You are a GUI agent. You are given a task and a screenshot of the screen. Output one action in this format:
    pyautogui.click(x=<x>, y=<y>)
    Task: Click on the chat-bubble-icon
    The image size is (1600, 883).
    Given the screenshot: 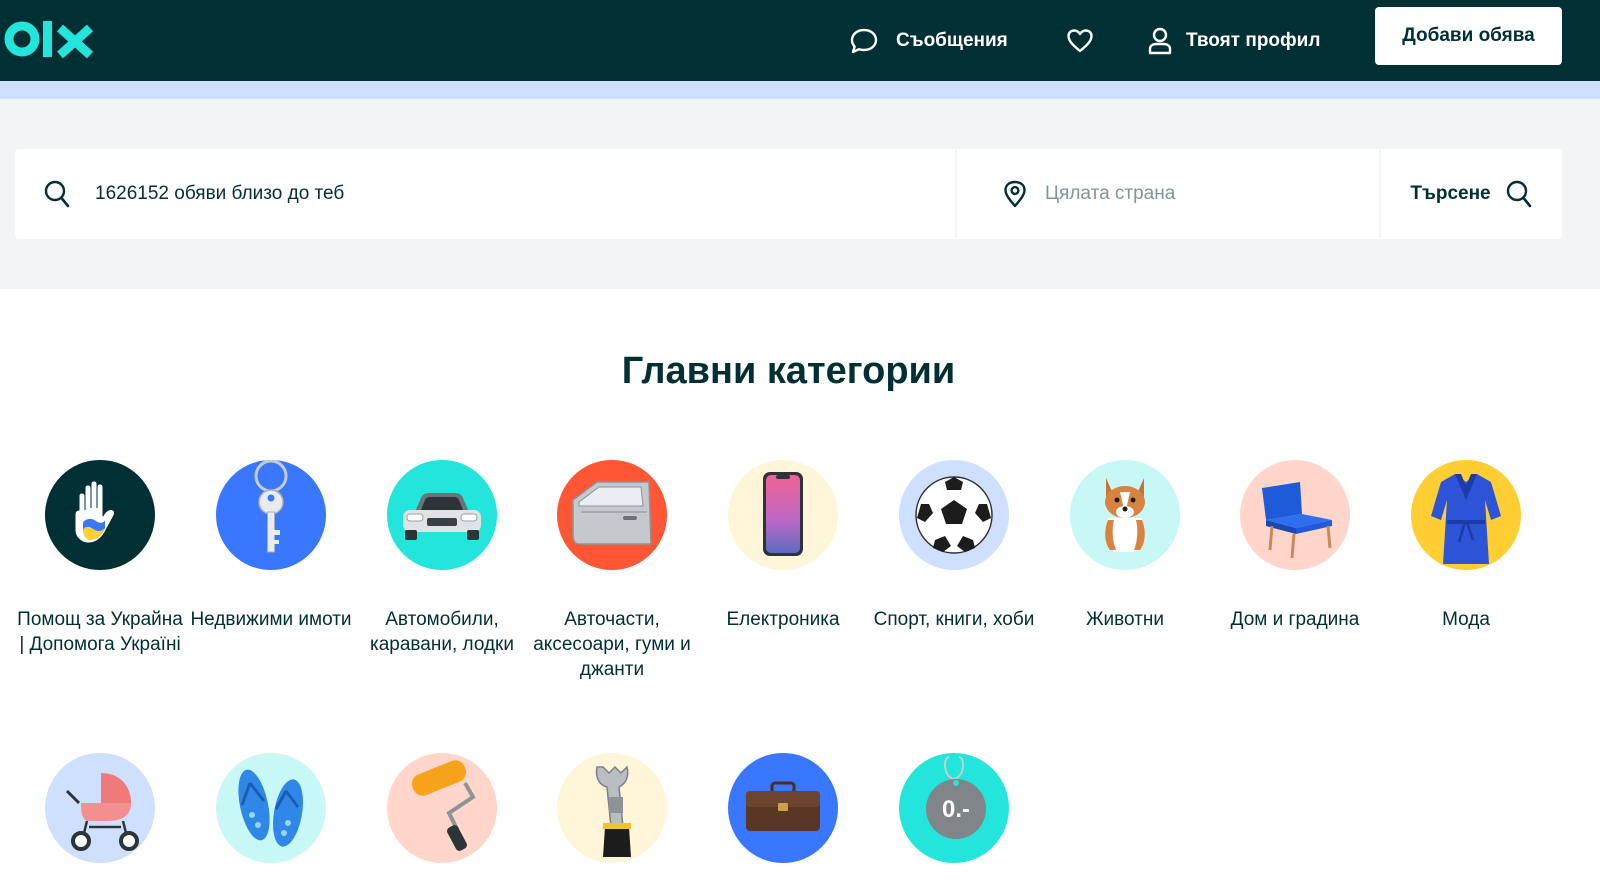 What is the action you would take?
    pyautogui.click(x=864, y=40)
    